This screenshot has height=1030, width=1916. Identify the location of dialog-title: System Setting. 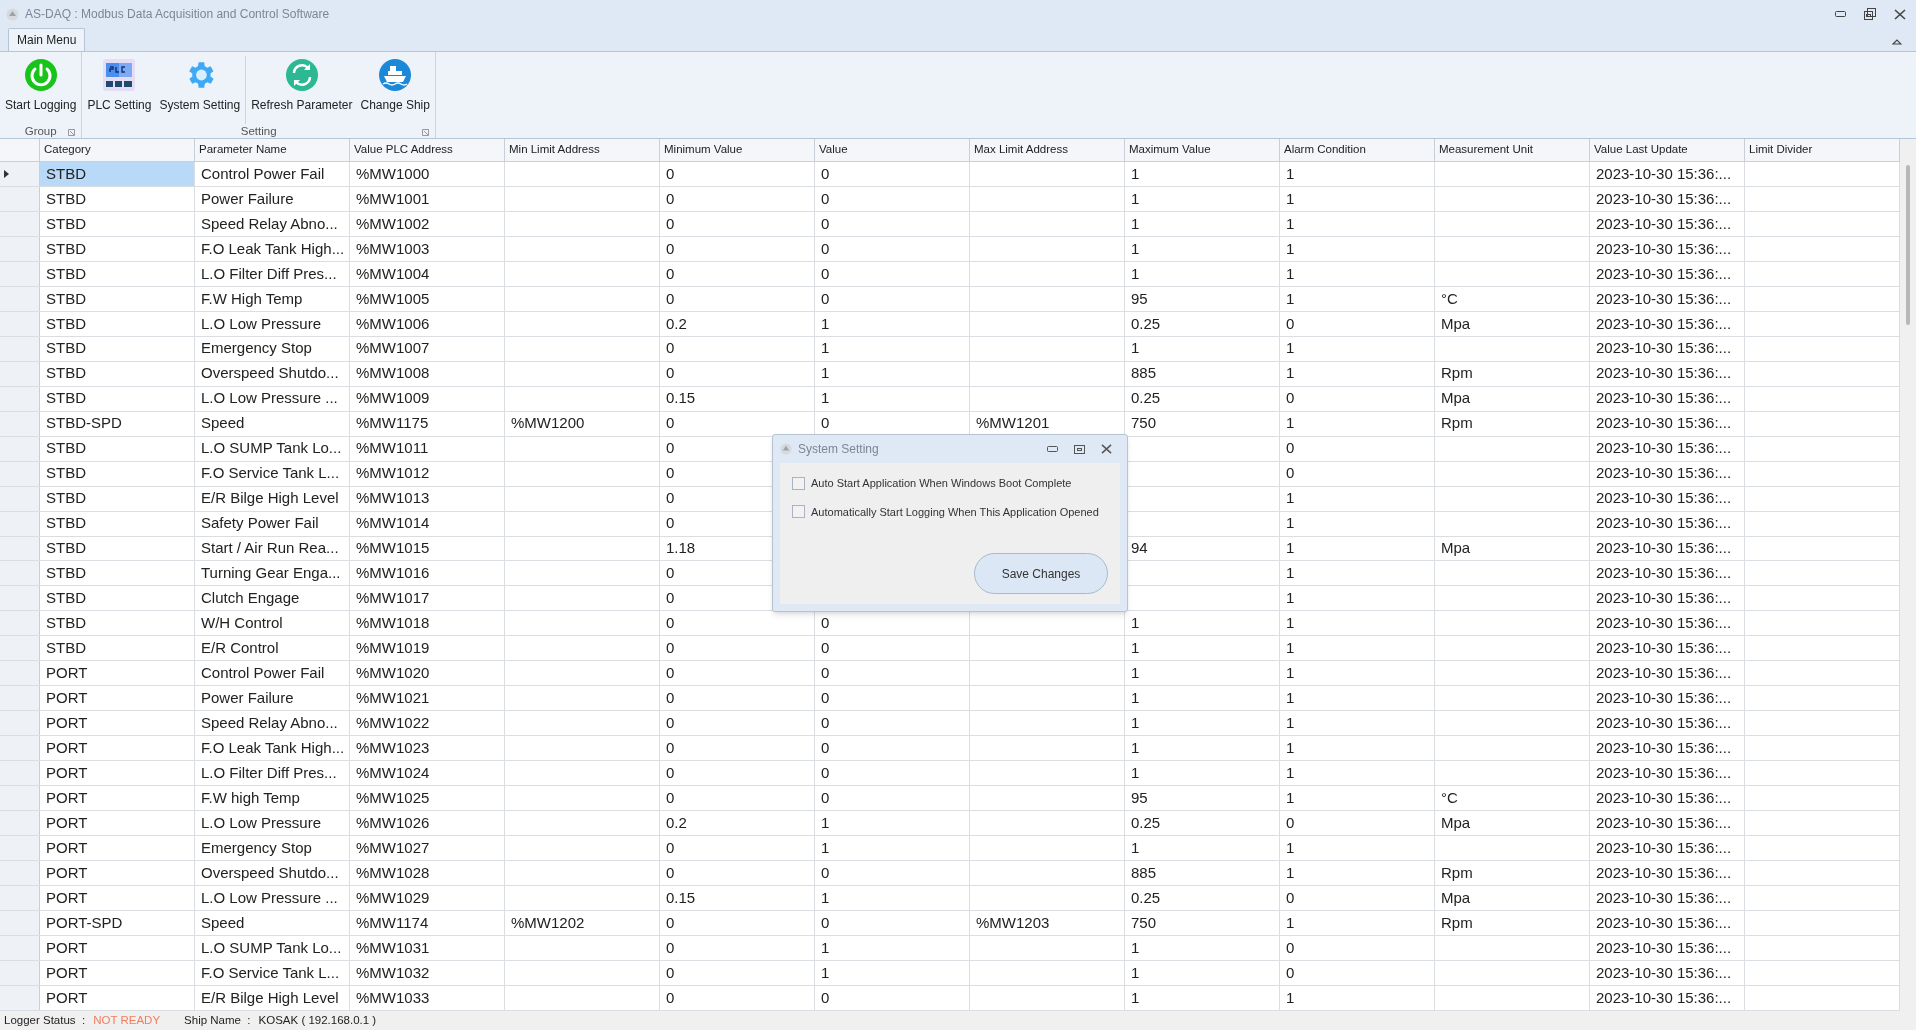
(838, 449).